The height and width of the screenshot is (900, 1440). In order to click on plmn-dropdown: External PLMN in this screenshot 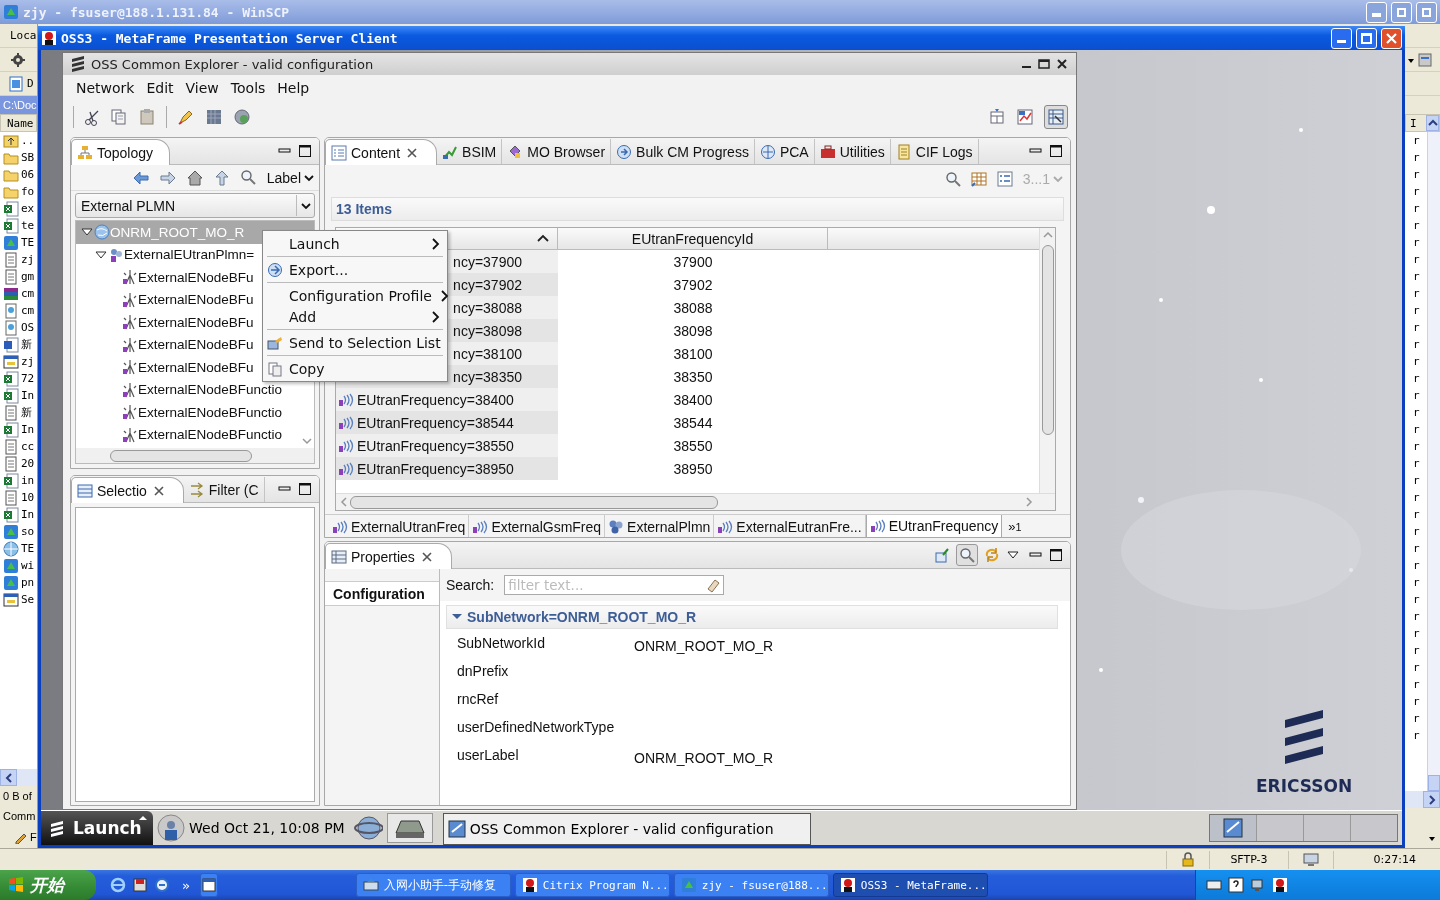, I will do `click(195, 205)`.